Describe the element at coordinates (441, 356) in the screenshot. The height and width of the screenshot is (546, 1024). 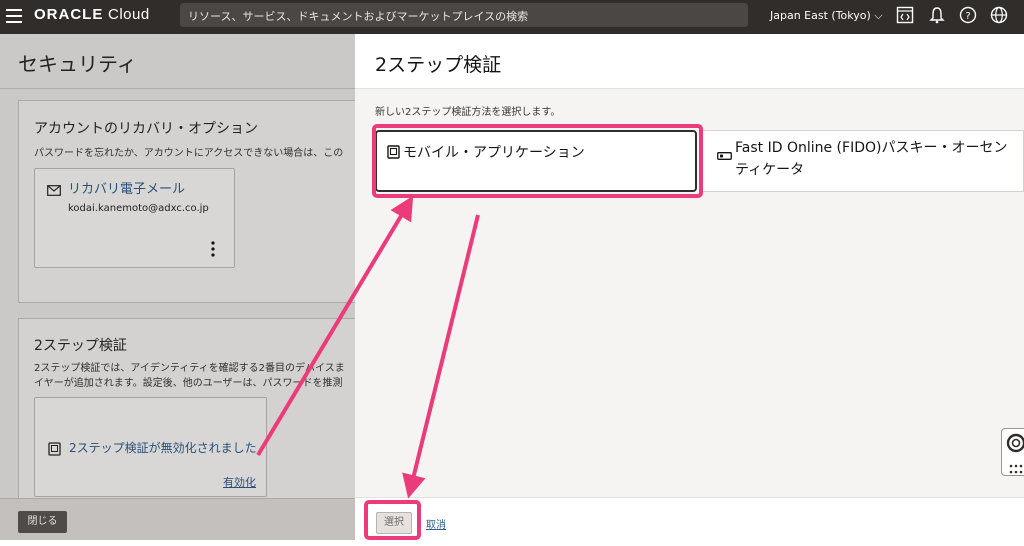
I see `arrow-to-select-button` at that location.